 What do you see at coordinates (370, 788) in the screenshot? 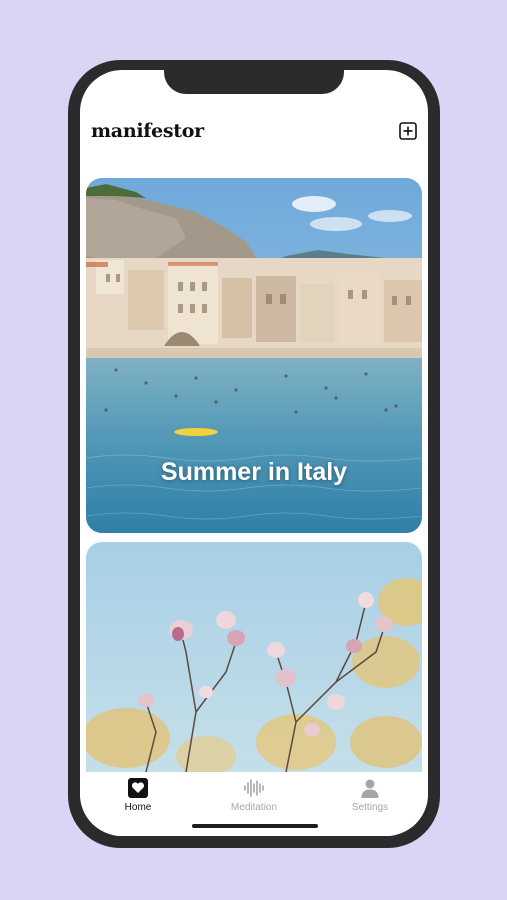
I see `person-icon` at bounding box center [370, 788].